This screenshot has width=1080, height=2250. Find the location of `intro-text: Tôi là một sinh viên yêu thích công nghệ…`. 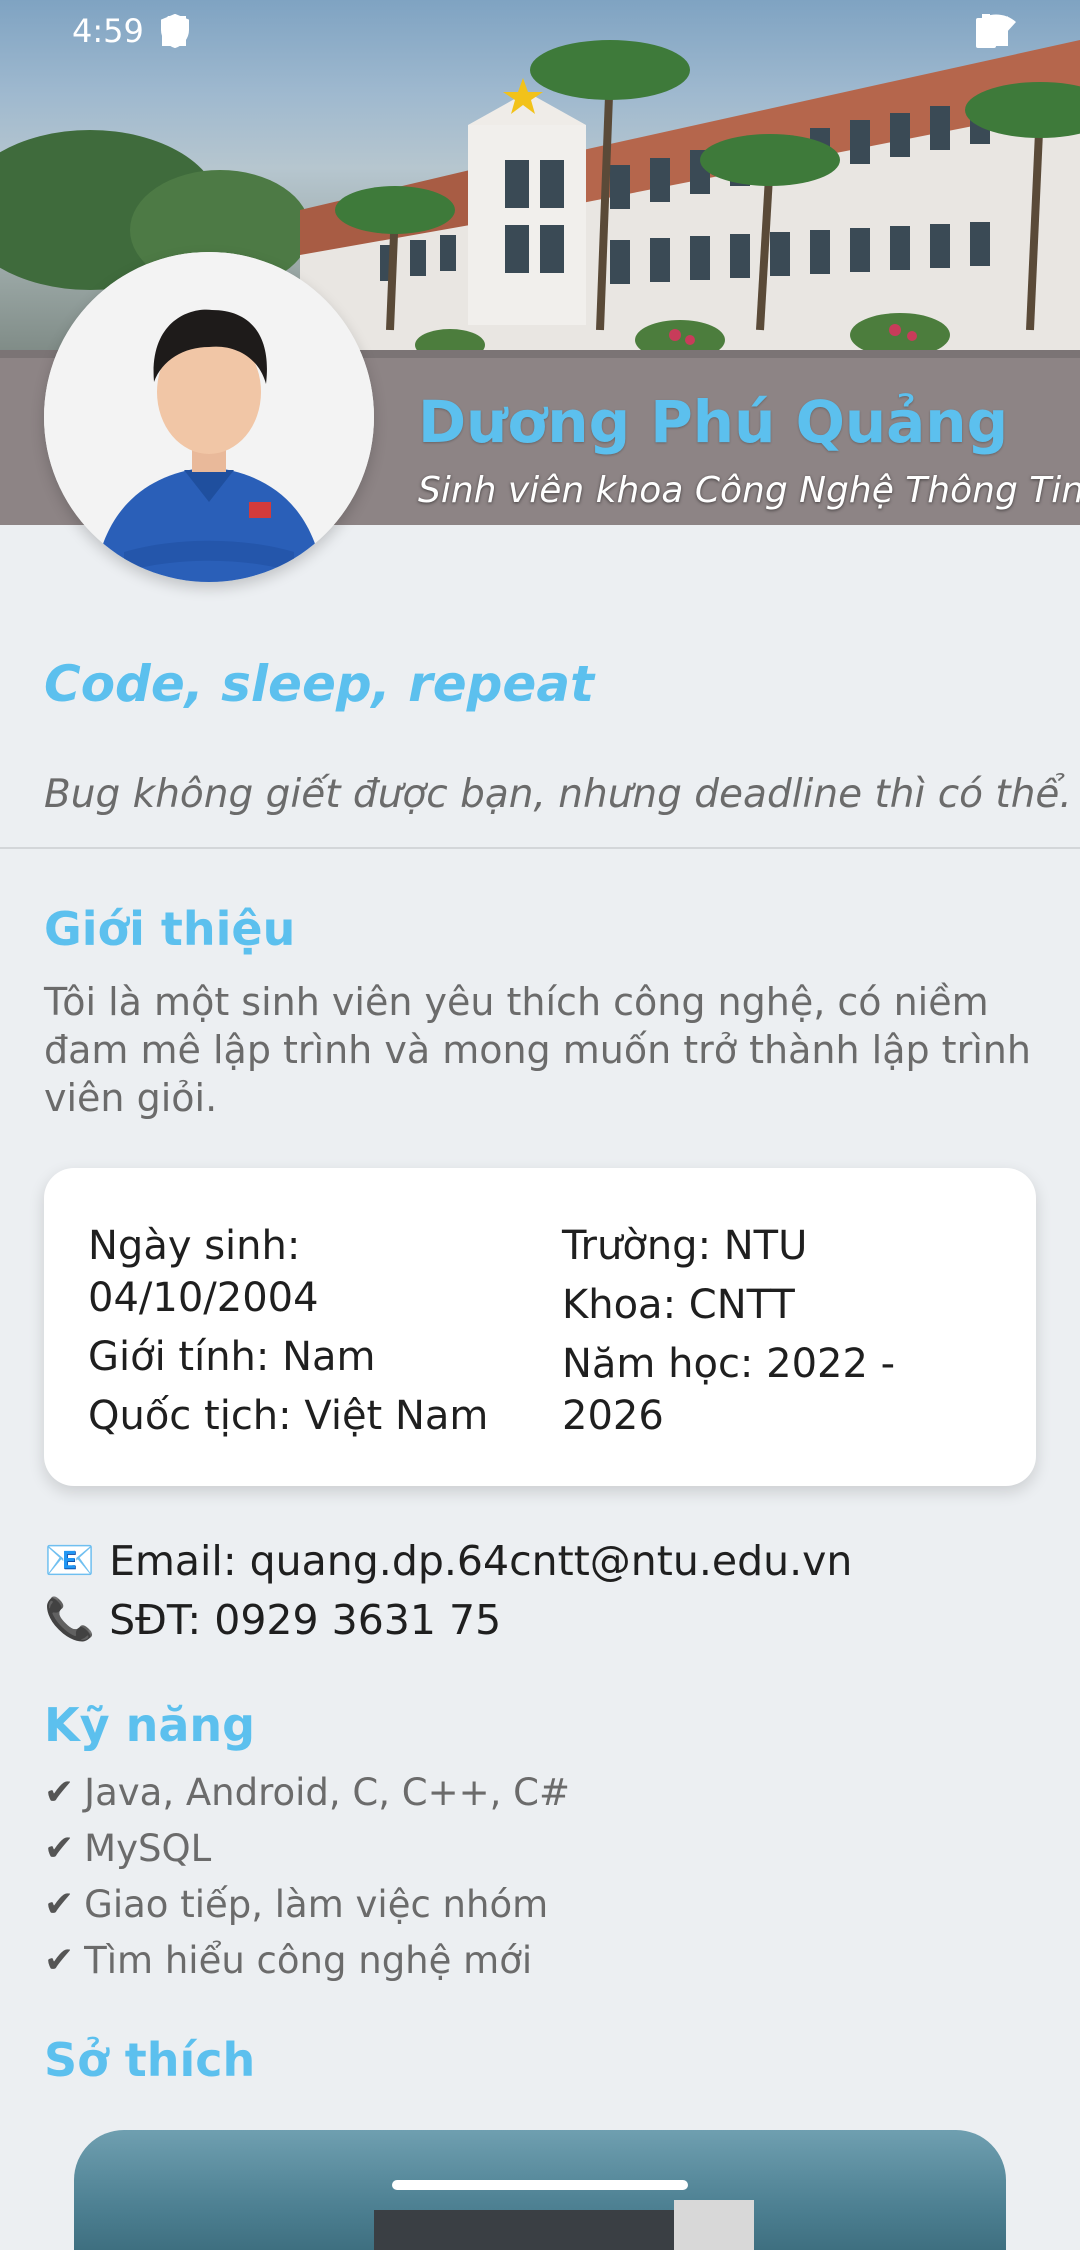

intro-text: Tôi là một sinh viên yêu thích công nghệ… is located at coordinates (537, 1050).